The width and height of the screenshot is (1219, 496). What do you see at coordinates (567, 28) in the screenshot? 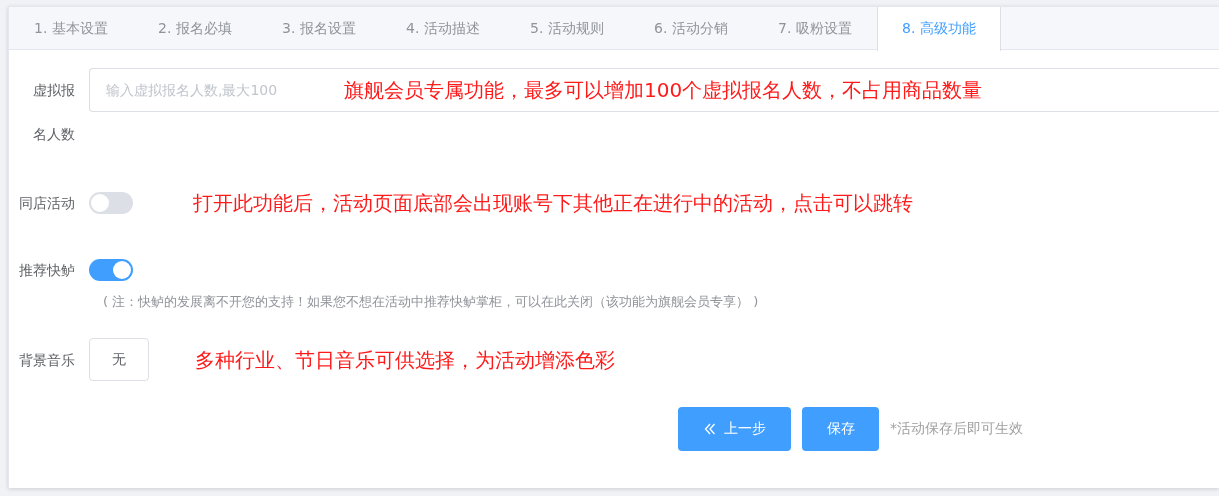
I see `step-tab: 5. 活动规则` at bounding box center [567, 28].